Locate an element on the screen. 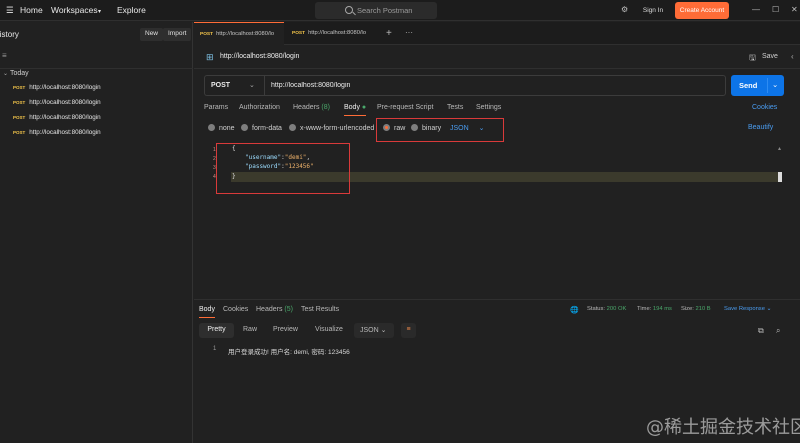  send-button: Send ⌄ is located at coordinates (757, 85).